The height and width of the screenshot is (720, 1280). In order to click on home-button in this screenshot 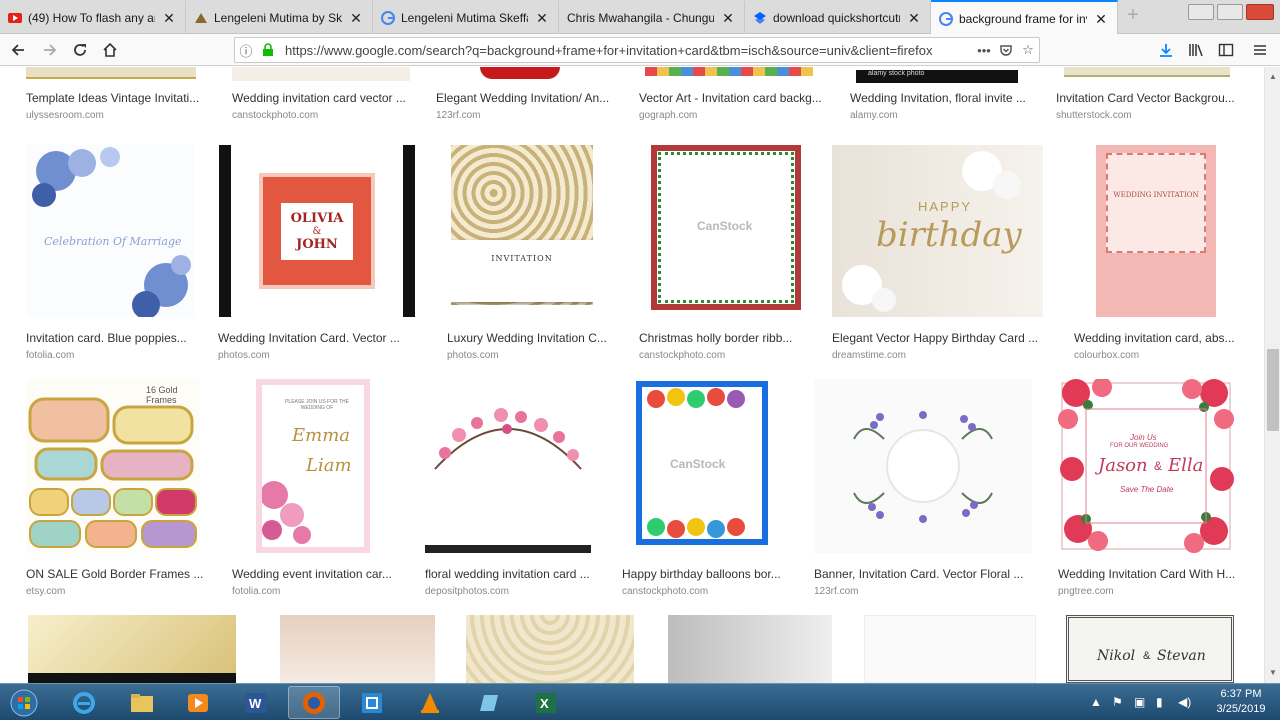, I will do `click(110, 50)`.